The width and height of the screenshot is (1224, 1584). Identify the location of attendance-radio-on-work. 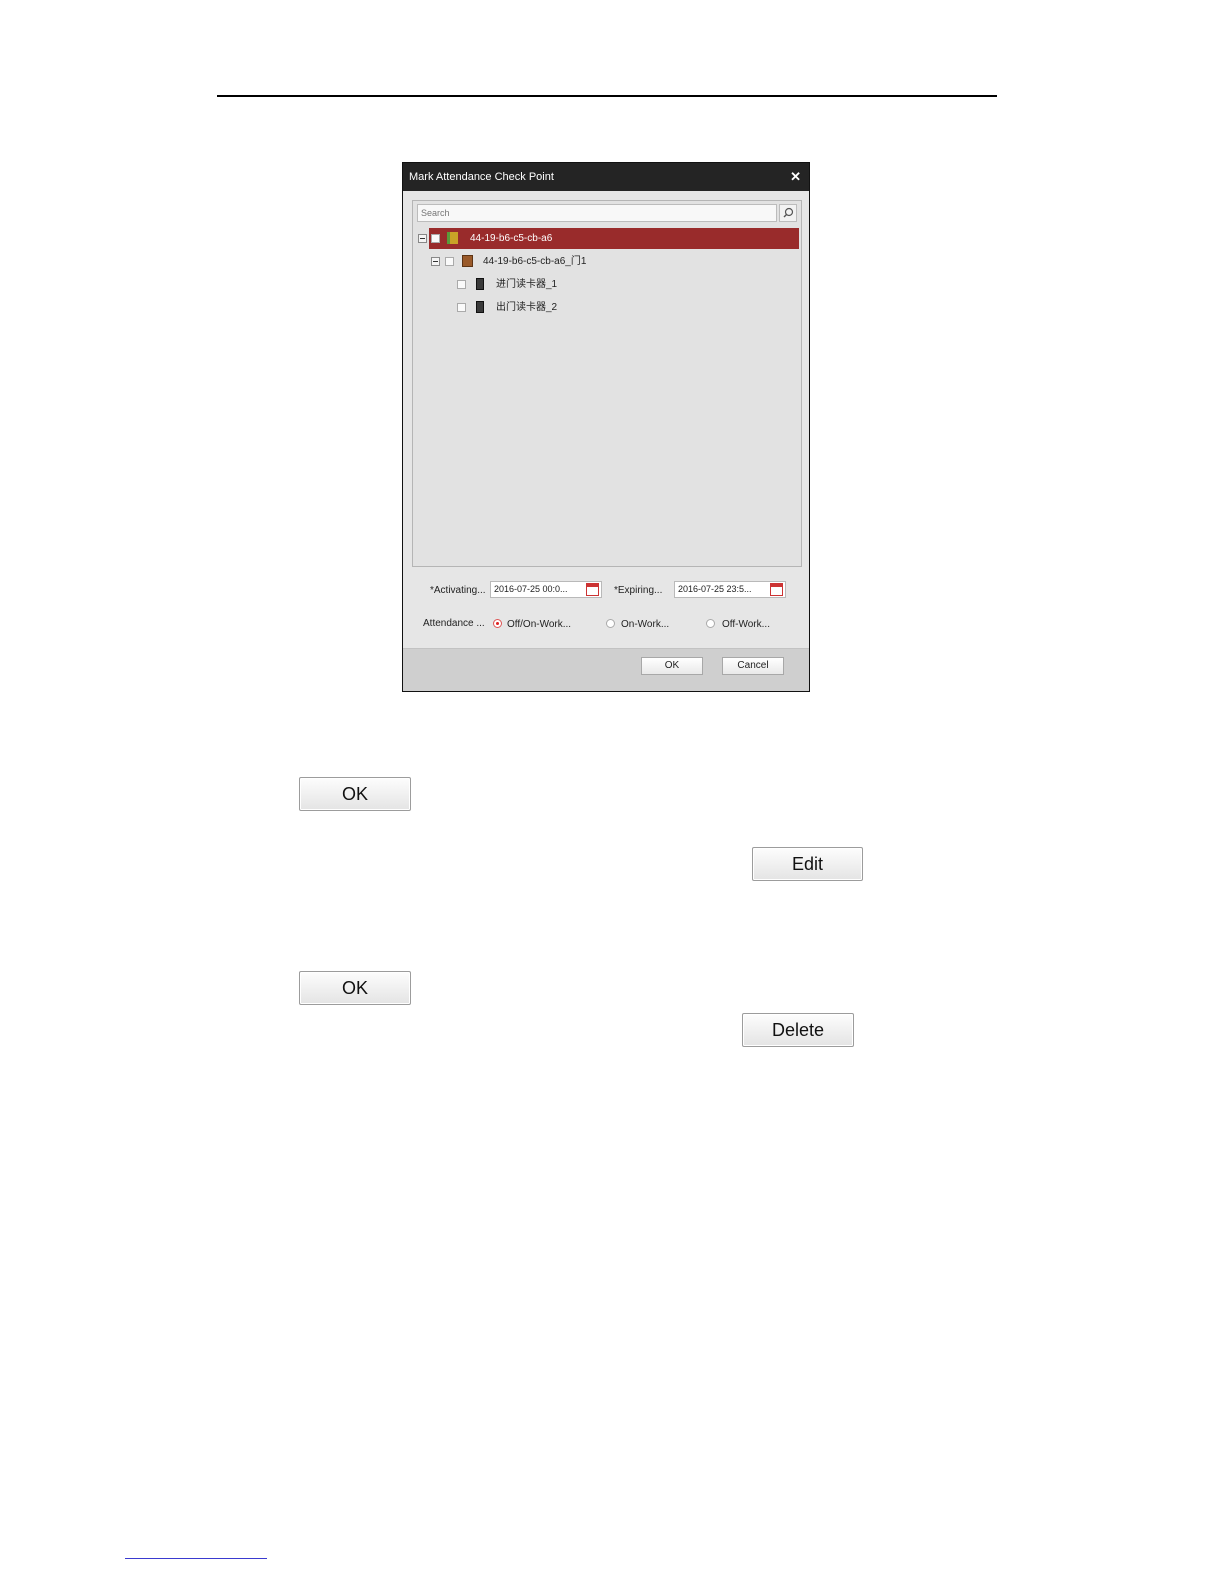
(610, 623).